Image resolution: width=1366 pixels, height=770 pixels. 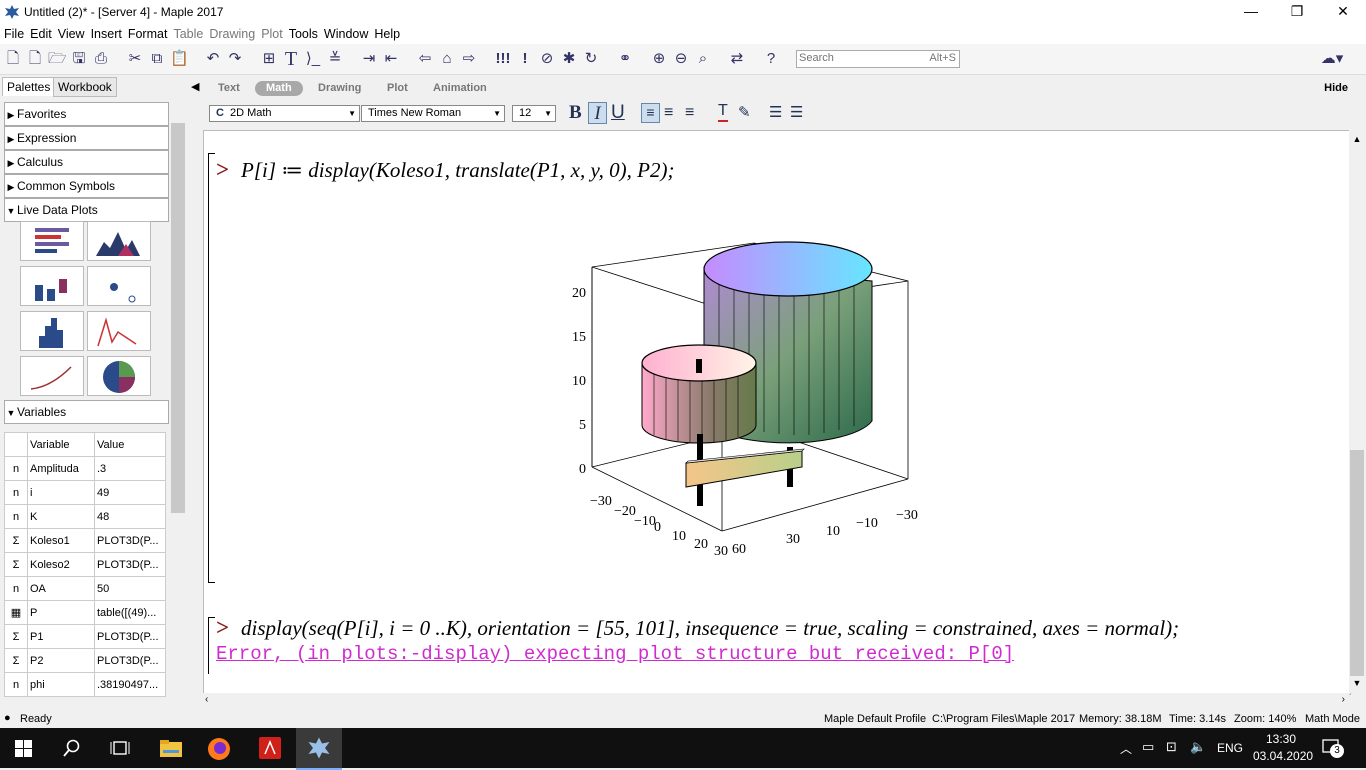 I want to click on box-plot-thumb, so click(x=52, y=286).